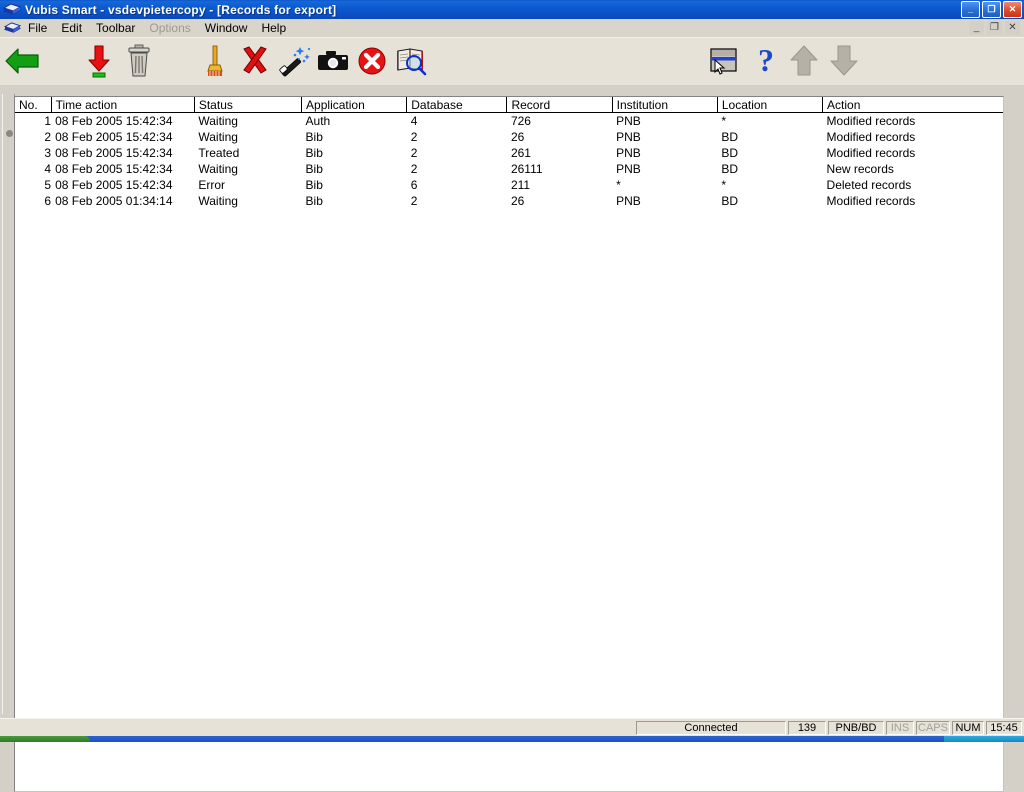  I want to click on column-header-action: Action, so click(912, 105).